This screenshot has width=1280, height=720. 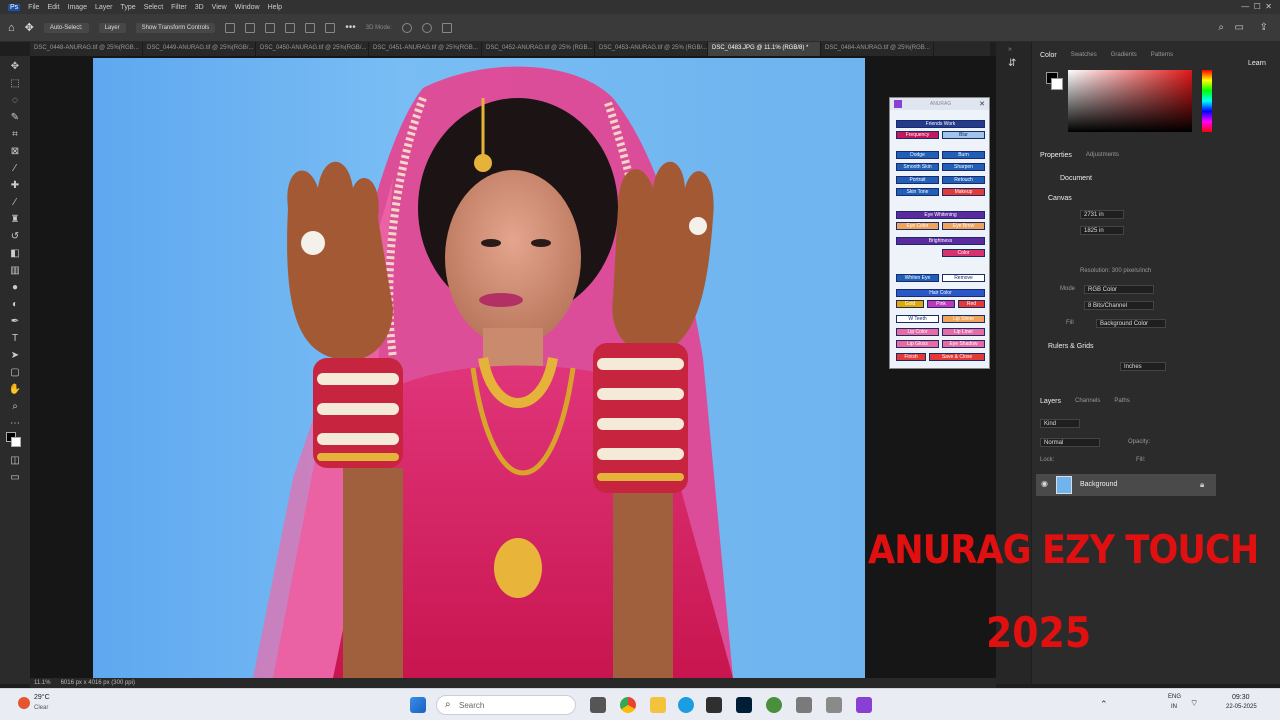 I want to click on close-icon: ✕, so click(x=982, y=104).